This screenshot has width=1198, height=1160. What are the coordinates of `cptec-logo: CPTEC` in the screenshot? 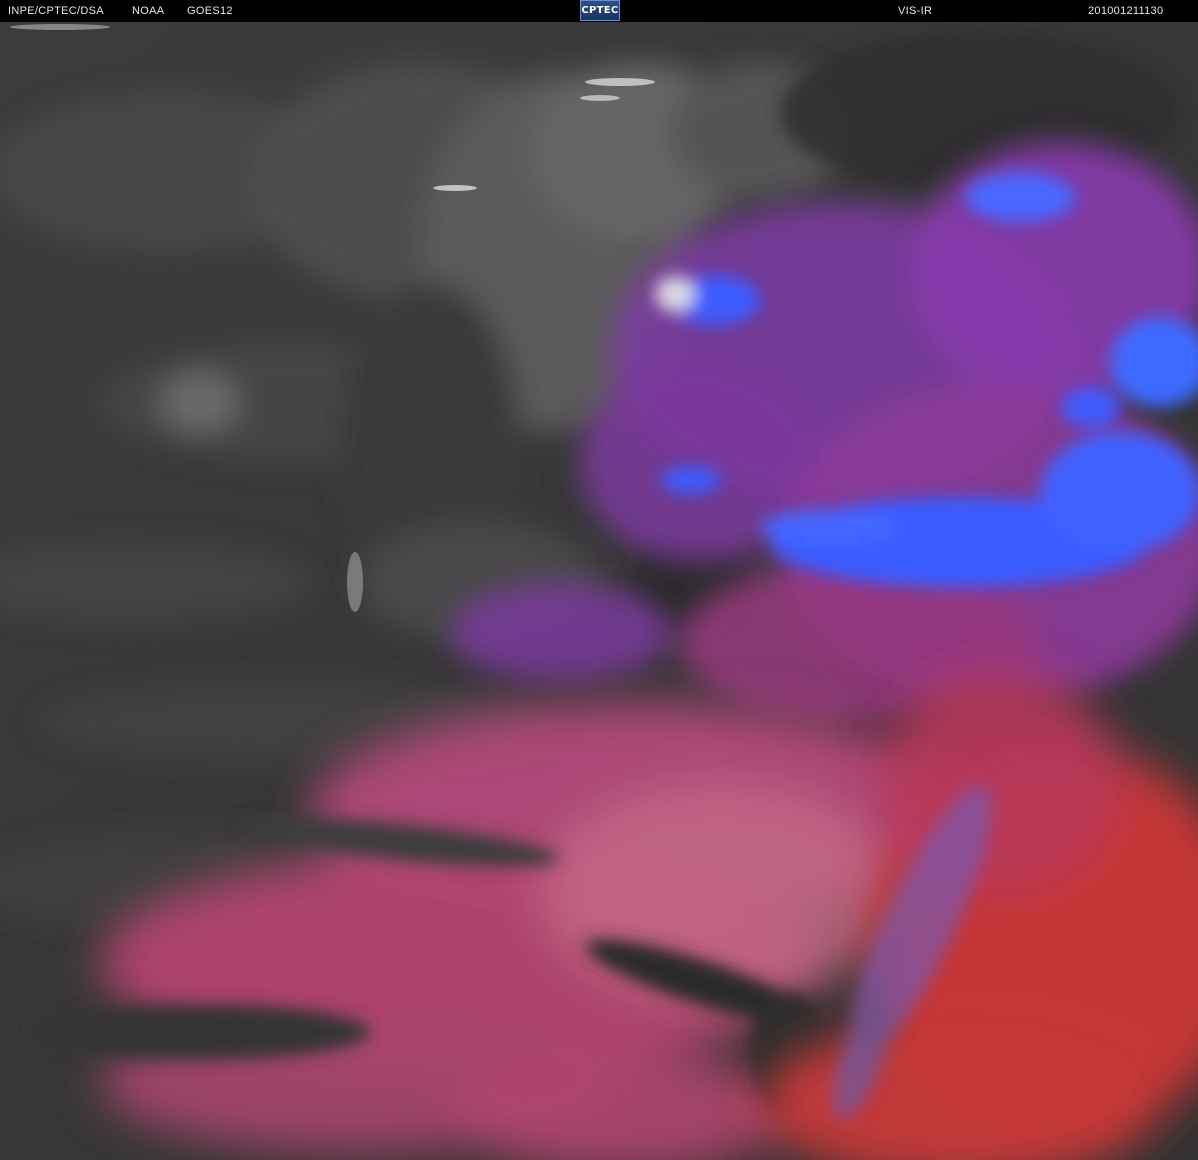 It's located at (600, 10).